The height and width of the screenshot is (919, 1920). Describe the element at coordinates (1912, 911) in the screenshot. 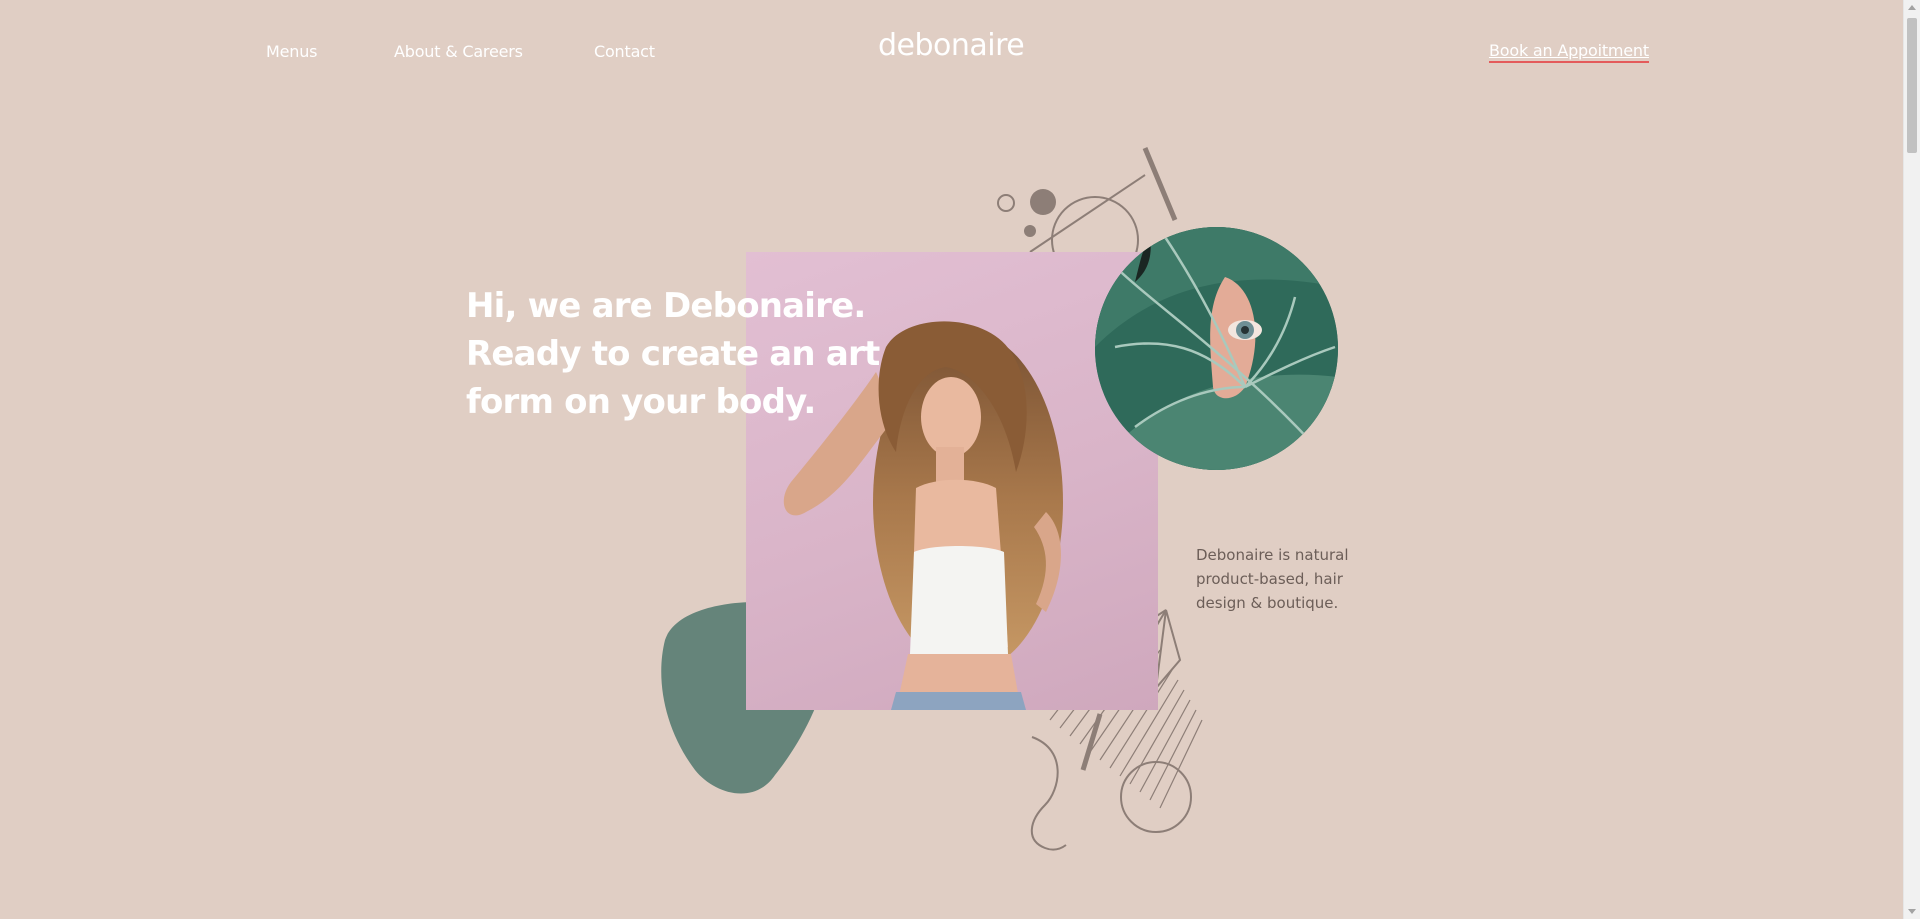

I see `scroll-down-arrow-icon` at that location.